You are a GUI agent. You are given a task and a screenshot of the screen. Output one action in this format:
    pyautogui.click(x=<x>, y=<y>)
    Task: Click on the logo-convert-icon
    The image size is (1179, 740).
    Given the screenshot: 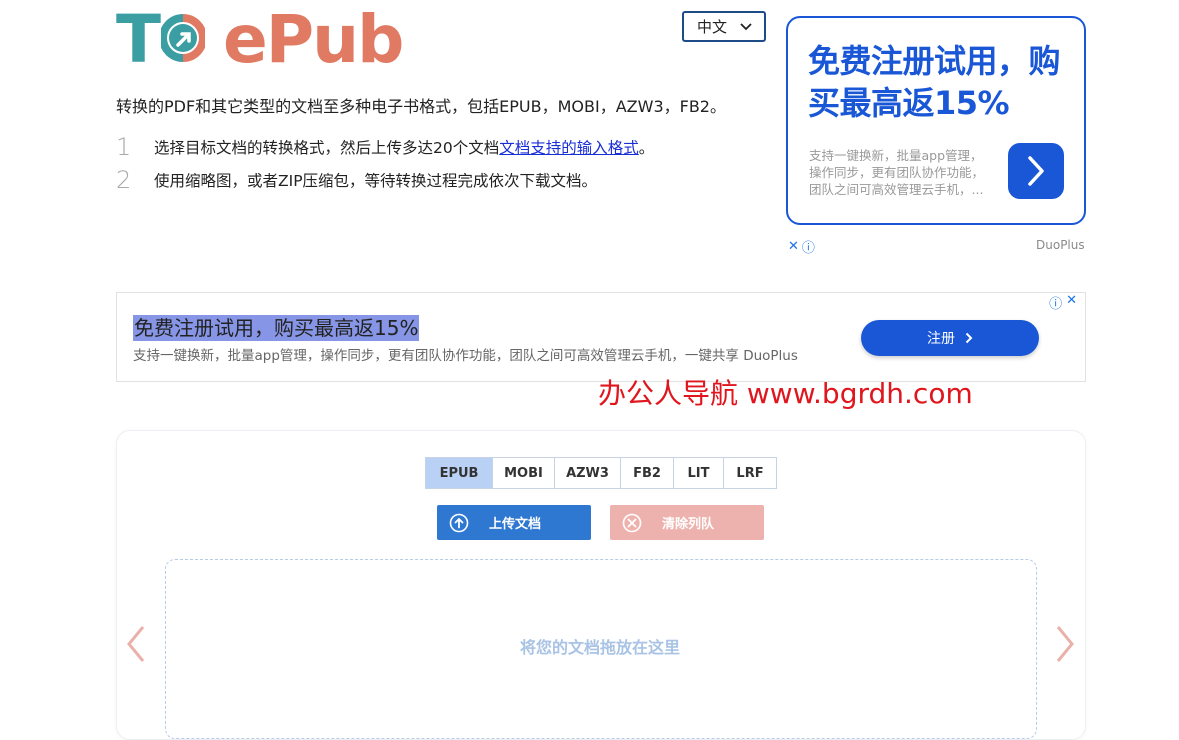 What is the action you would take?
    pyautogui.click(x=183, y=38)
    